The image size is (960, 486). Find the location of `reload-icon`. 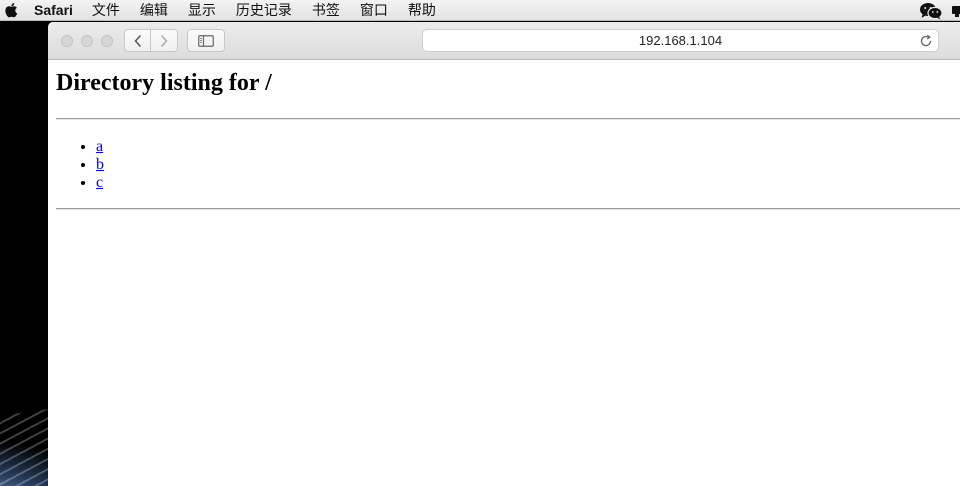

reload-icon is located at coordinates (926, 41).